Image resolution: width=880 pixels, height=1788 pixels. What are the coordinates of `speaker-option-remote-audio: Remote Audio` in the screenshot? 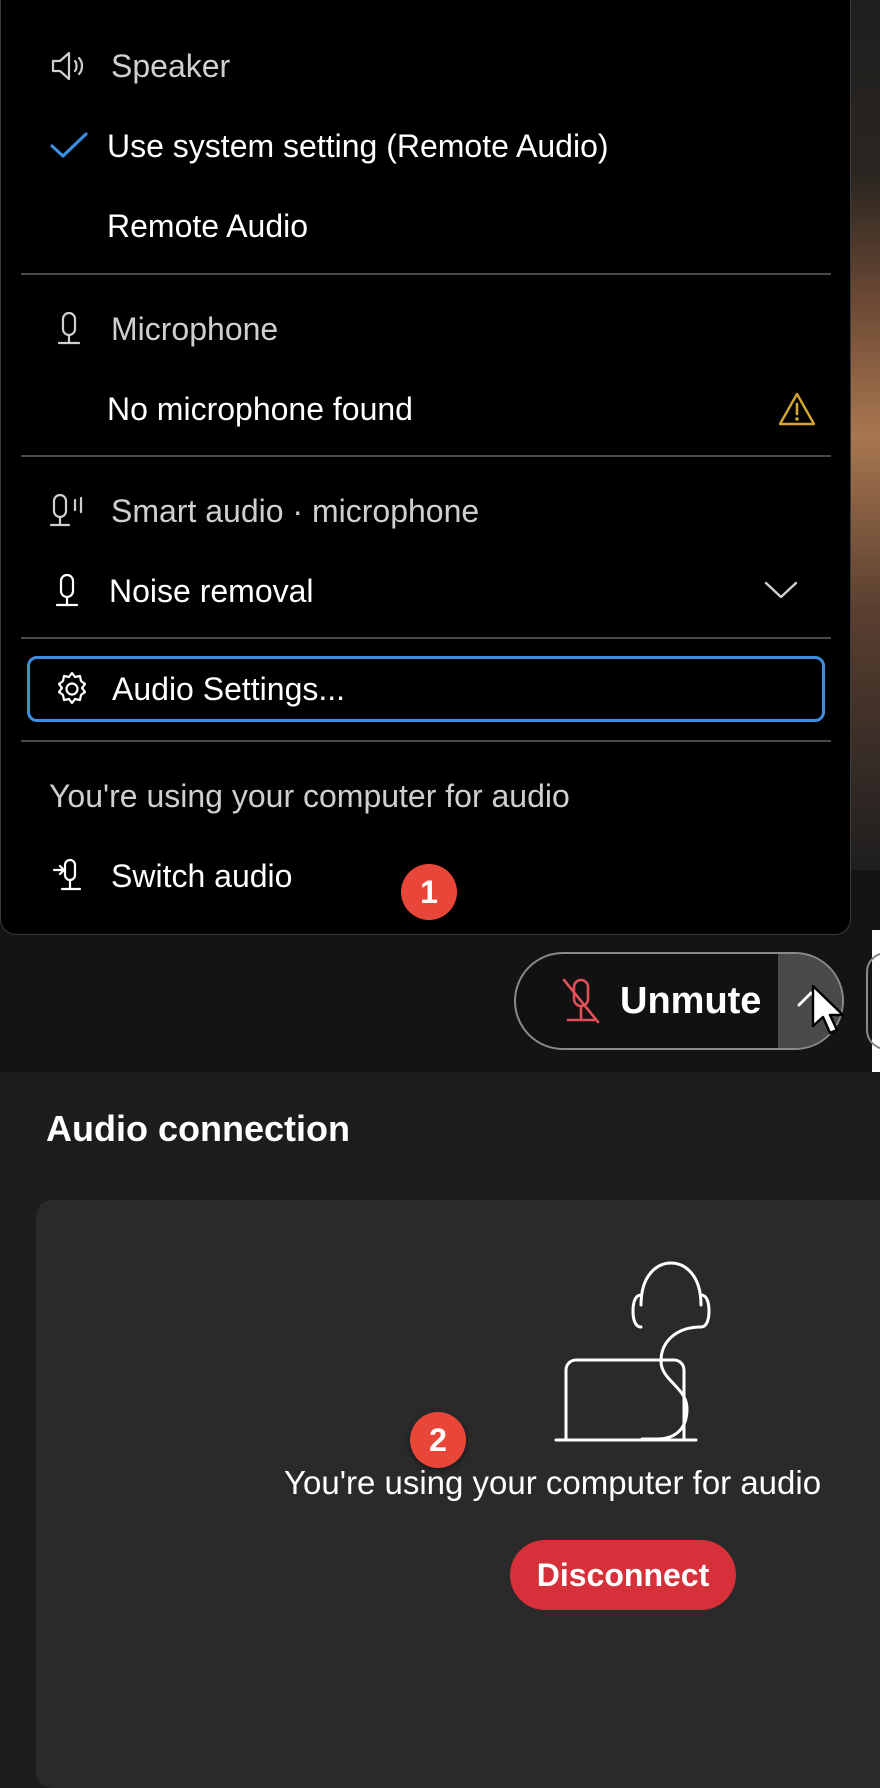 It's located at (426, 226).